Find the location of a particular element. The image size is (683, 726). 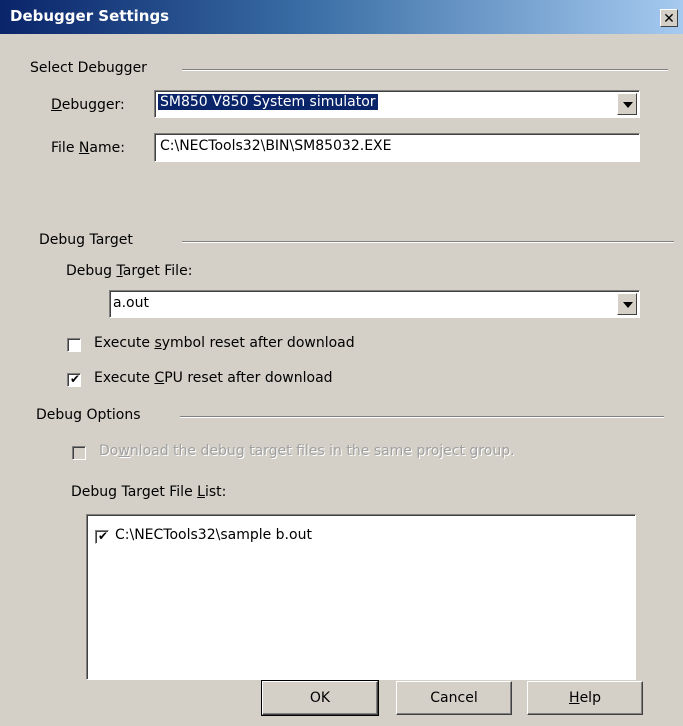

cancel-button: Cancel is located at coordinates (454, 698).